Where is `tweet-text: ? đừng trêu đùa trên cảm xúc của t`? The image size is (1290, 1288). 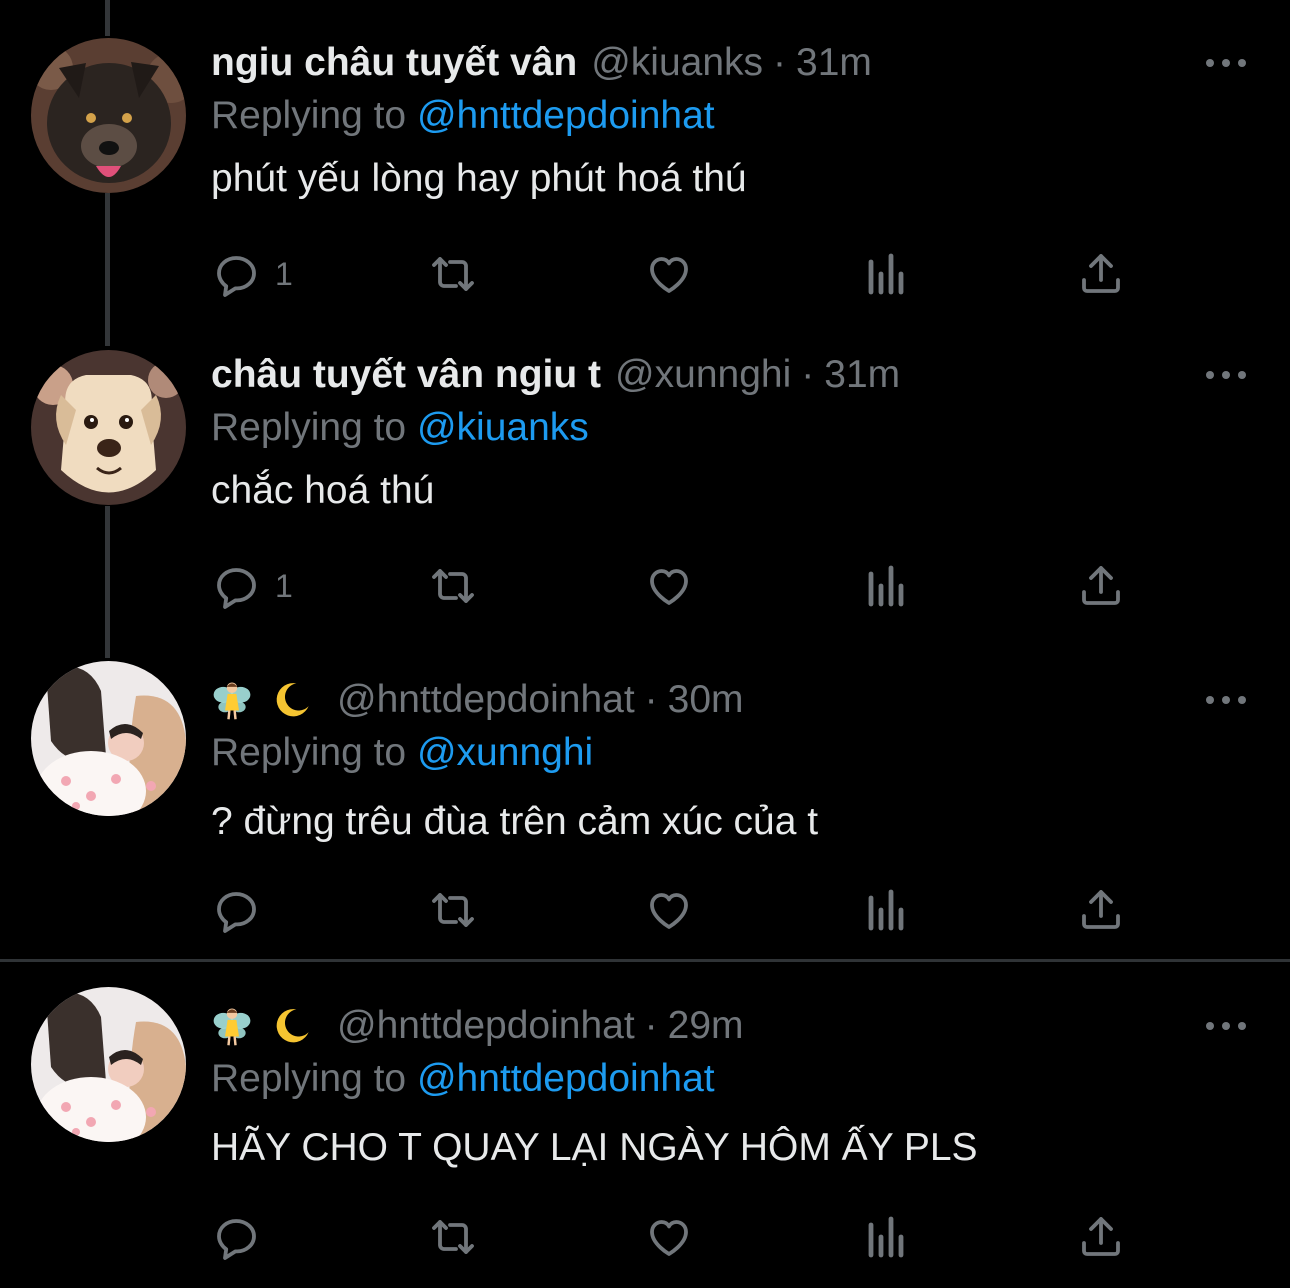 tweet-text: ? đừng trêu đùa trên cảm xúc của t is located at coordinates (515, 821).